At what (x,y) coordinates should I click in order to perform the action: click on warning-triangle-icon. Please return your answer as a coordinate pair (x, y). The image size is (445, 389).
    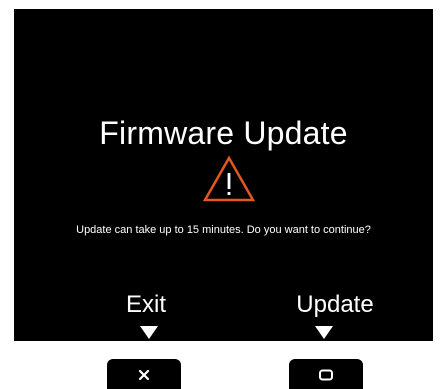
    Looking at the image, I should click on (229, 178).